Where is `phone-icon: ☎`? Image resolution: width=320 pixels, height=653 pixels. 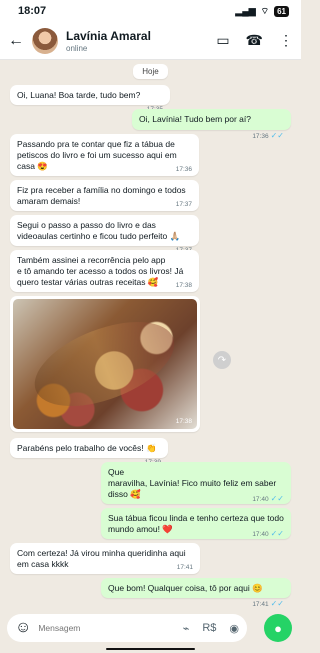 phone-icon: ☎ is located at coordinates (254, 40).